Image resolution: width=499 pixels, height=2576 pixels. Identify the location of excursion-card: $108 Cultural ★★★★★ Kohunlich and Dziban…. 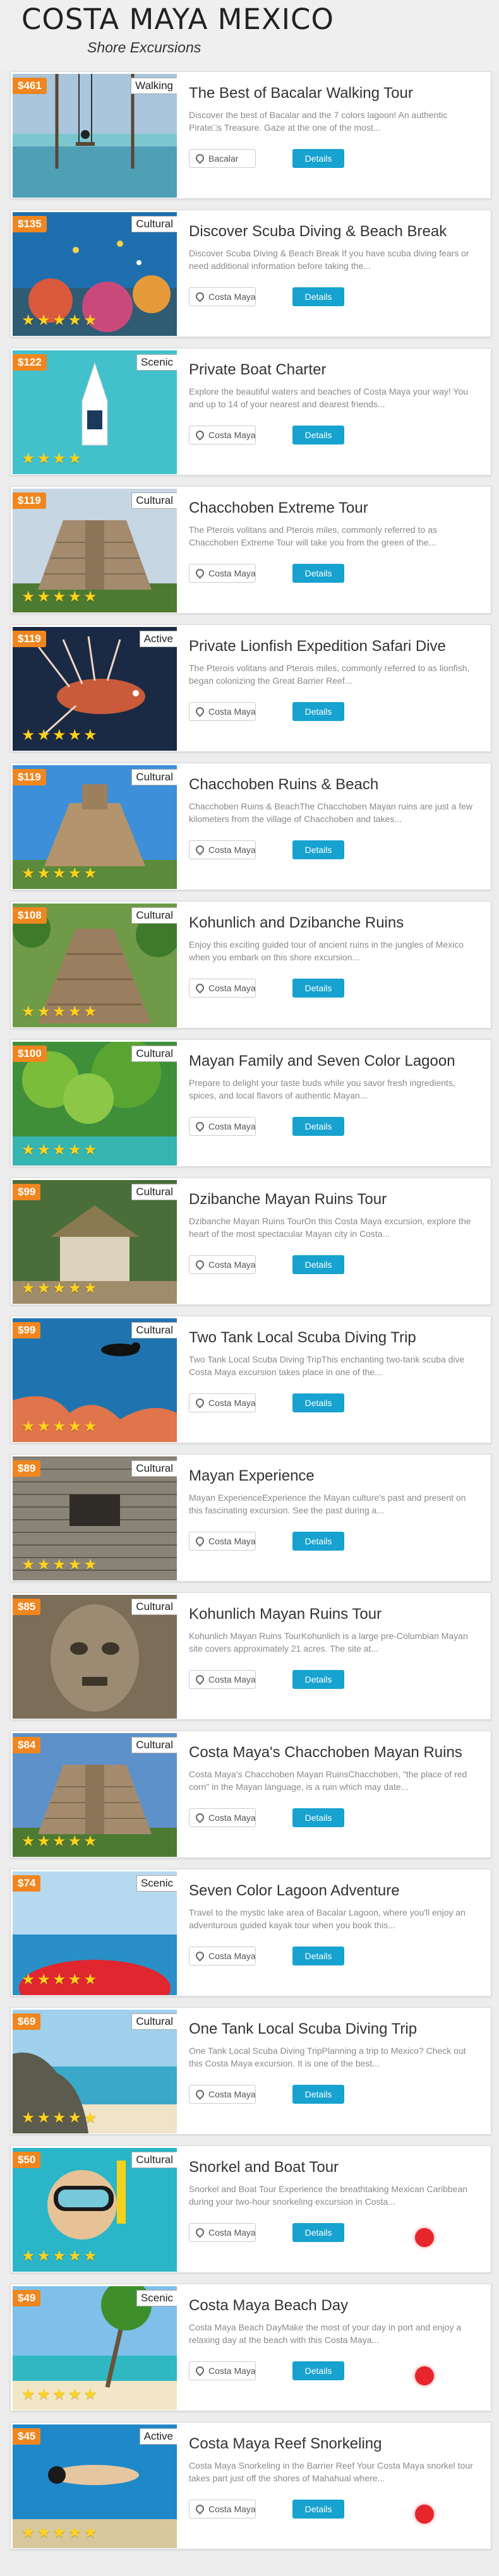
(250, 965).